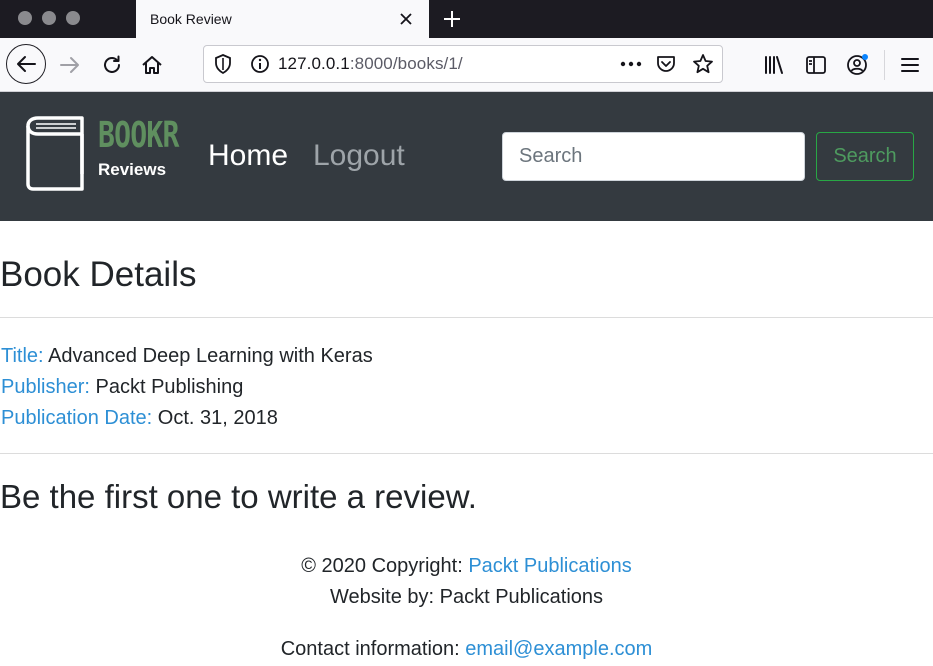  I want to click on new-tab-icon, so click(452, 19).